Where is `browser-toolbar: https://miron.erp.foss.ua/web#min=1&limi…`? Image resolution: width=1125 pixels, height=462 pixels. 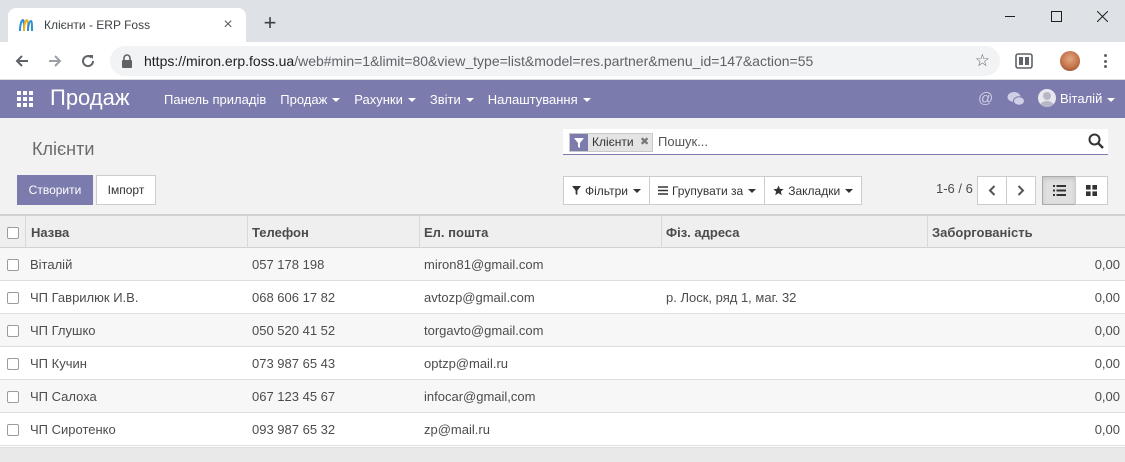 browser-toolbar: https://miron.erp.foss.ua/web#min=1&limi… is located at coordinates (562, 61).